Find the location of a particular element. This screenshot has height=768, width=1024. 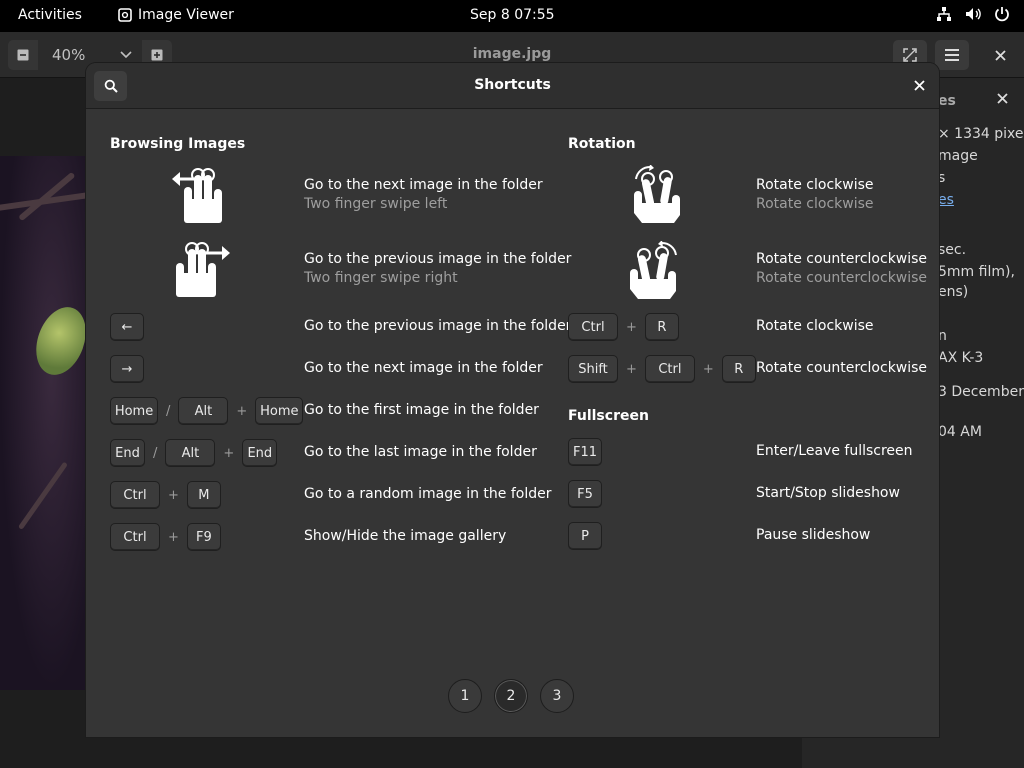

dialog-close-button is located at coordinates (919, 85).